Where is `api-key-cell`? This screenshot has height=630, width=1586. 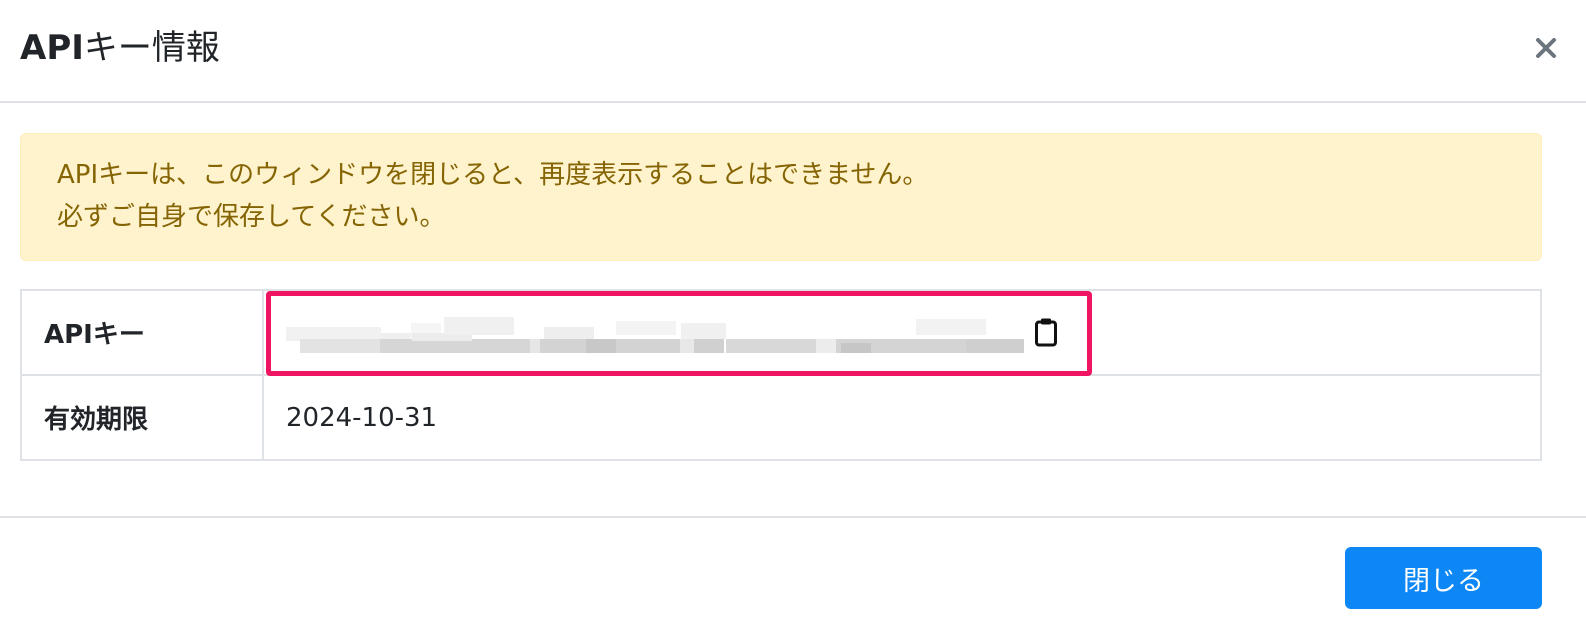 api-key-cell is located at coordinates (902, 332).